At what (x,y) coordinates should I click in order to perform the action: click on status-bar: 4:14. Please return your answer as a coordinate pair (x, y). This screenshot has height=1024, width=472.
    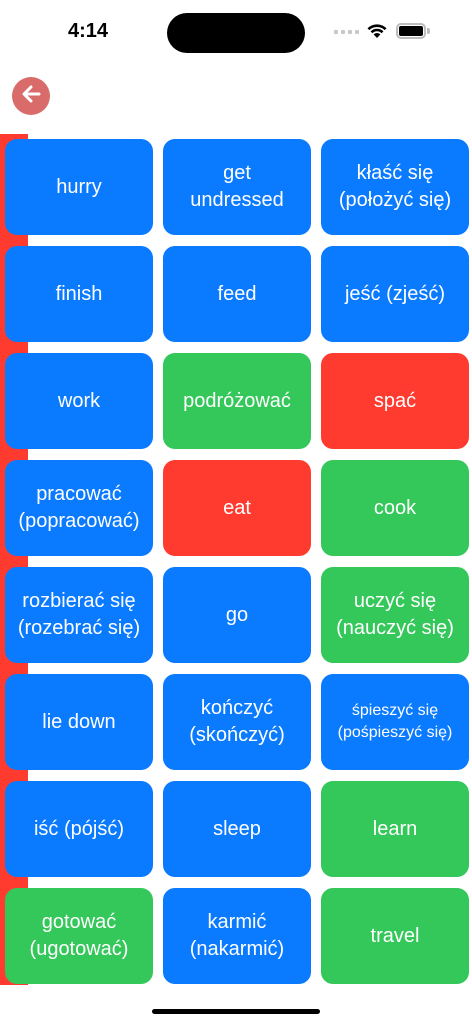
    Looking at the image, I should click on (236, 32).